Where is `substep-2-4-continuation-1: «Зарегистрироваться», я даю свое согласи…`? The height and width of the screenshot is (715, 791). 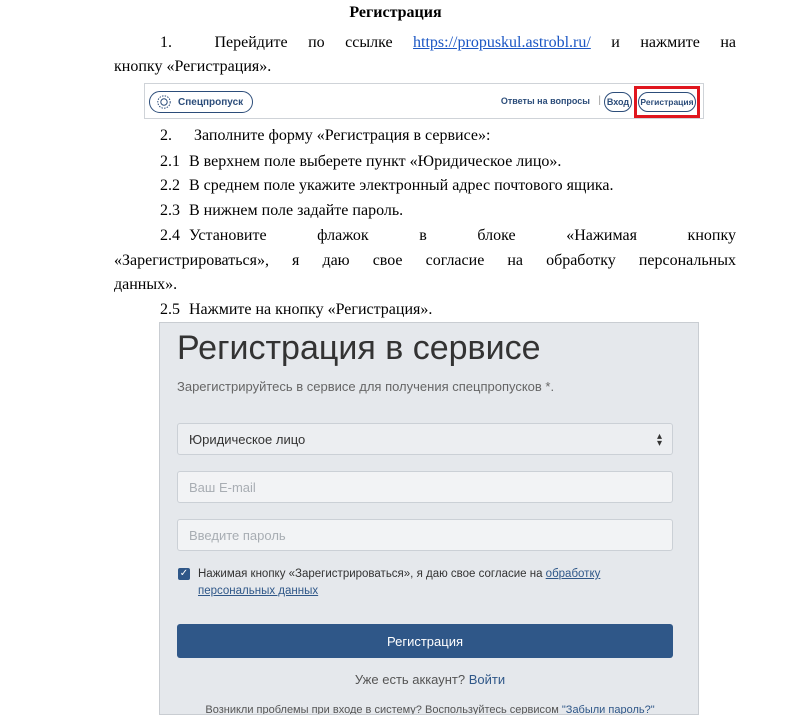 substep-2-4-continuation-1: «Зарегистрироваться», я даю свое согласи… is located at coordinates (425, 260).